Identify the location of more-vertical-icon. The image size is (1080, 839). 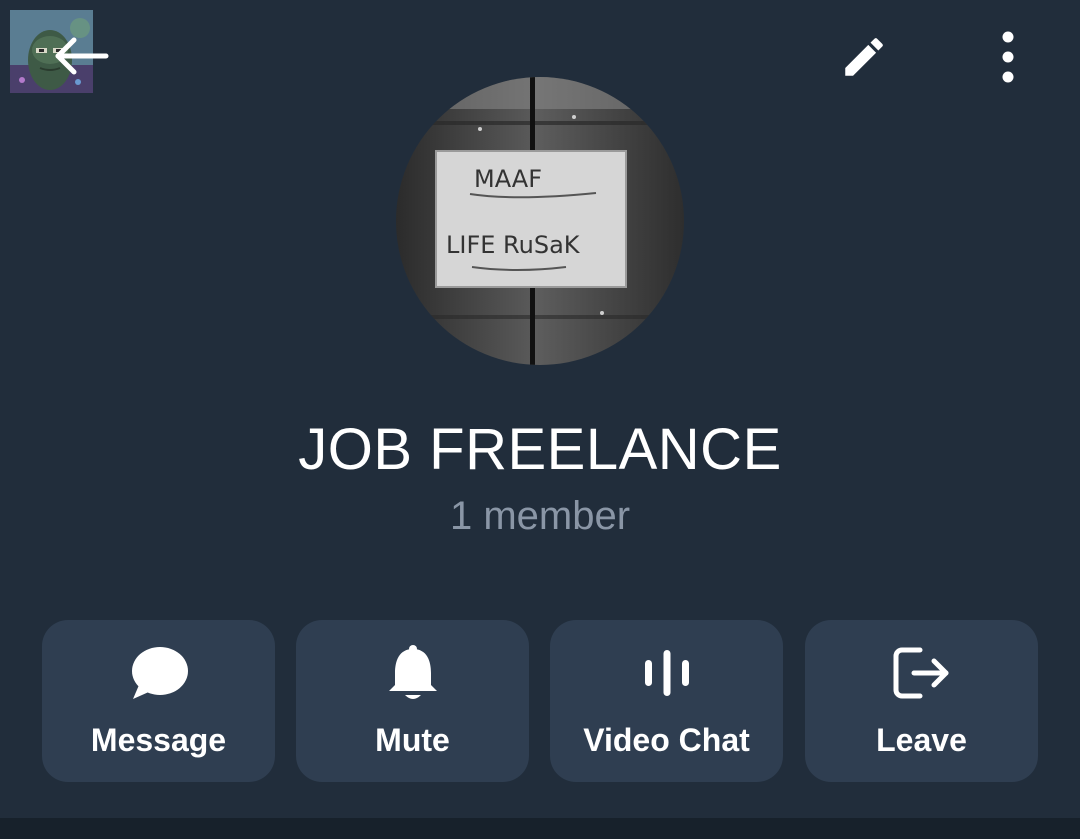
(1008, 57).